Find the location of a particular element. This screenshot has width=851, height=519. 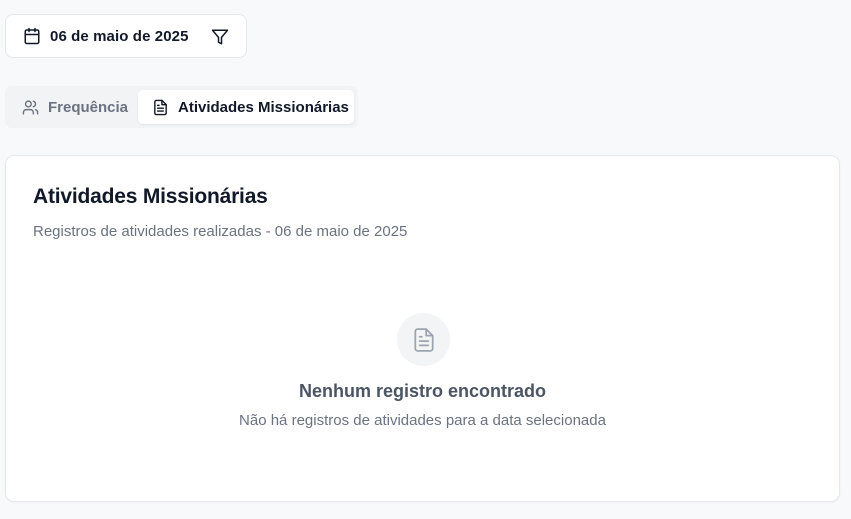

tab-list: Frequência Atividades Missionárias is located at coordinates (181, 107).